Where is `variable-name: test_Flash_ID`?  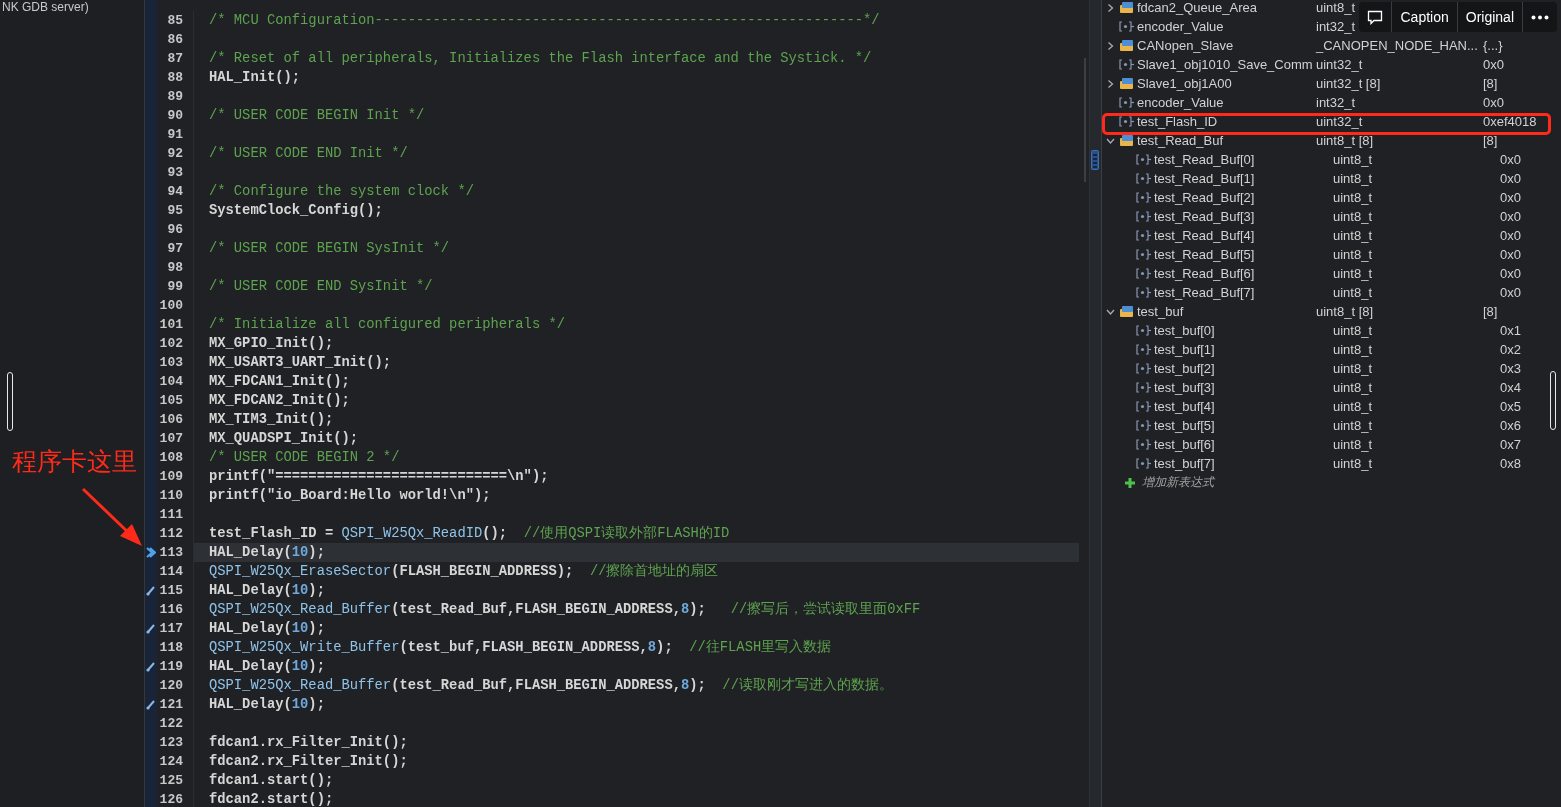
variable-name: test_Flash_ID is located at coordinates (1177, 121).